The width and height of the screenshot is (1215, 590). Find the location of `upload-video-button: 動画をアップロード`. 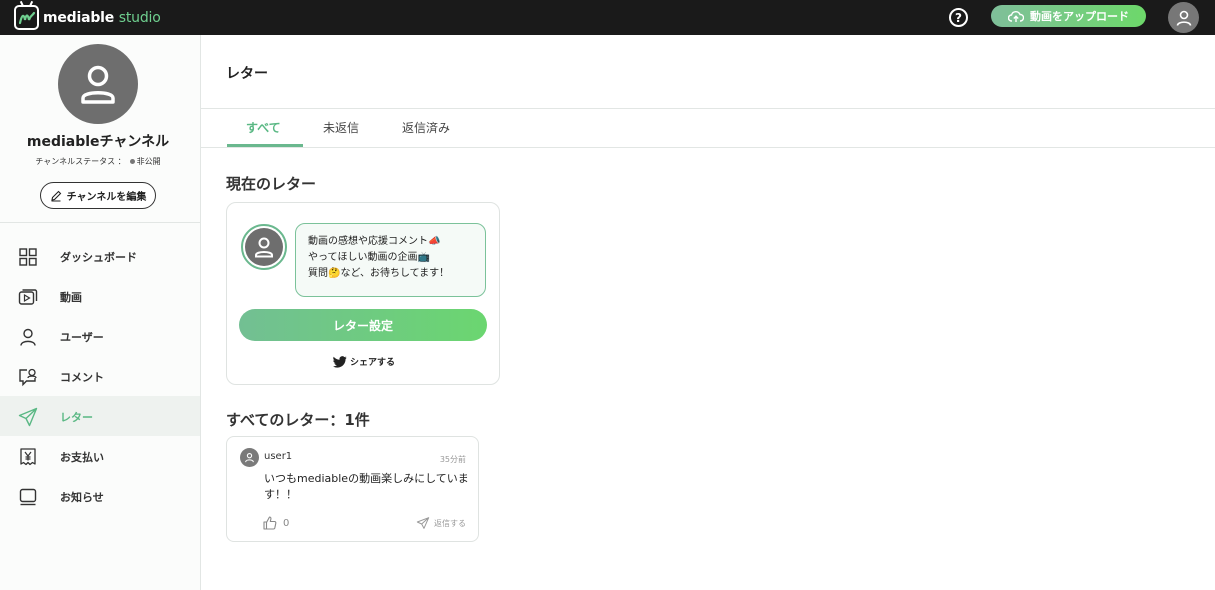

upload-video-button: 動画をアップロード is located at coordinates (1068, 16).